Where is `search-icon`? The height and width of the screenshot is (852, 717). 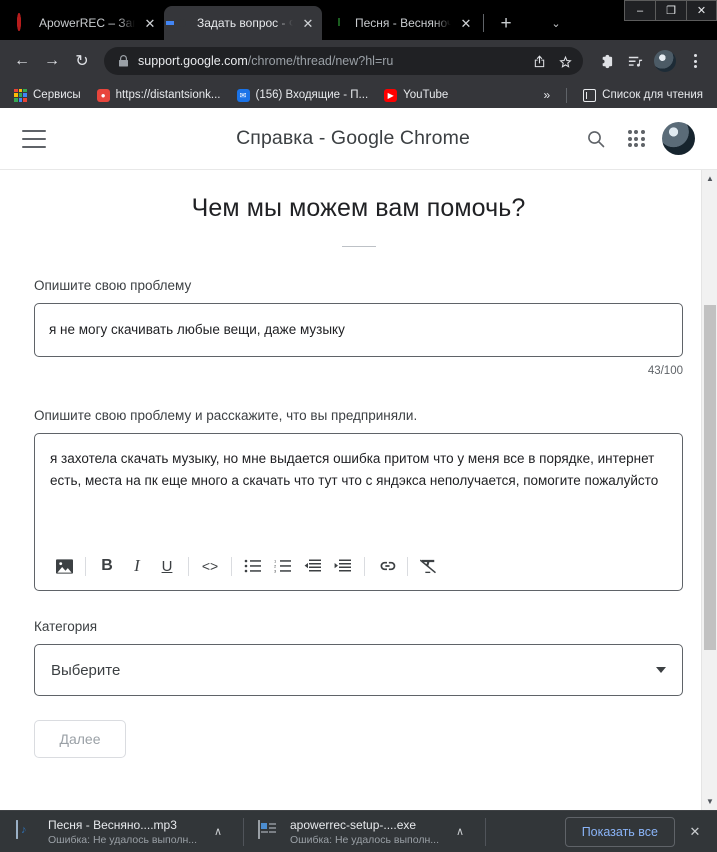
search-icon is located at coordinates (596, 139).